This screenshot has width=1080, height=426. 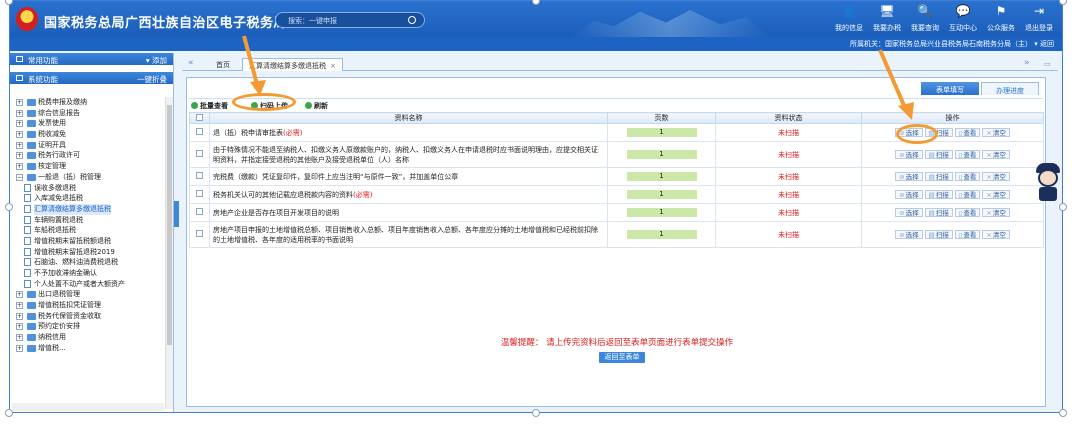 What do you see at coordinates (887, 18) in the screenshot?
I see `nav-item-1: 🖥 我要办税` at bounding box center [887, 18].